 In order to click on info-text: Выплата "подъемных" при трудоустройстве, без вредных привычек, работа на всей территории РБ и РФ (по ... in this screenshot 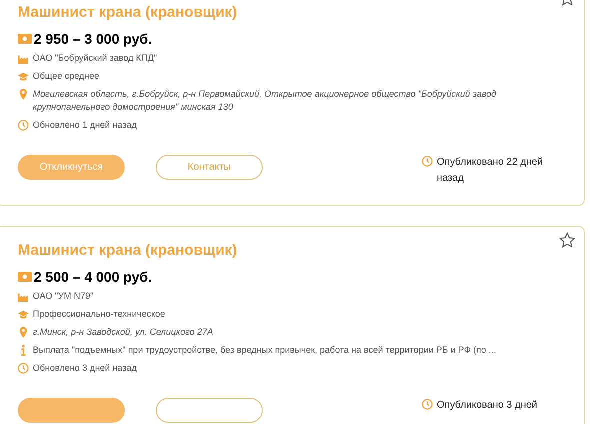, I will do `click(264, 350)`.